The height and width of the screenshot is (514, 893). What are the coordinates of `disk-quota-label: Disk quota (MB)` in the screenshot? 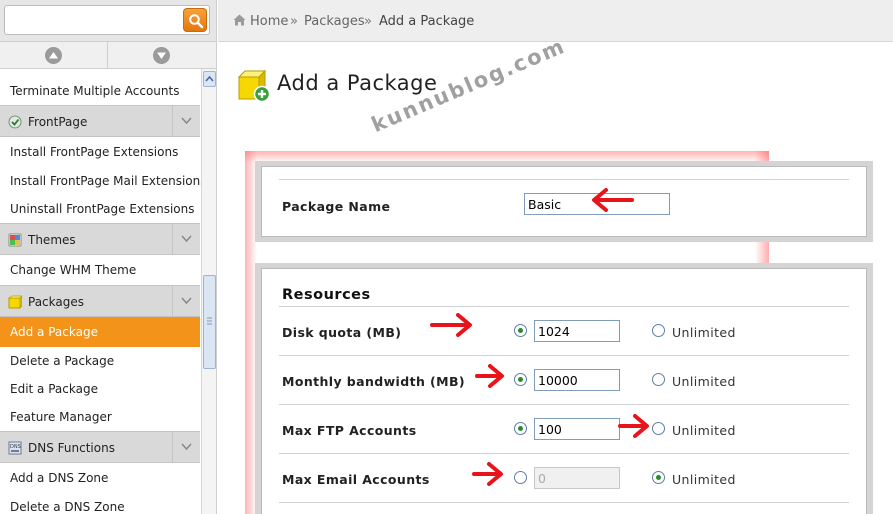 It's located at (342, 332).